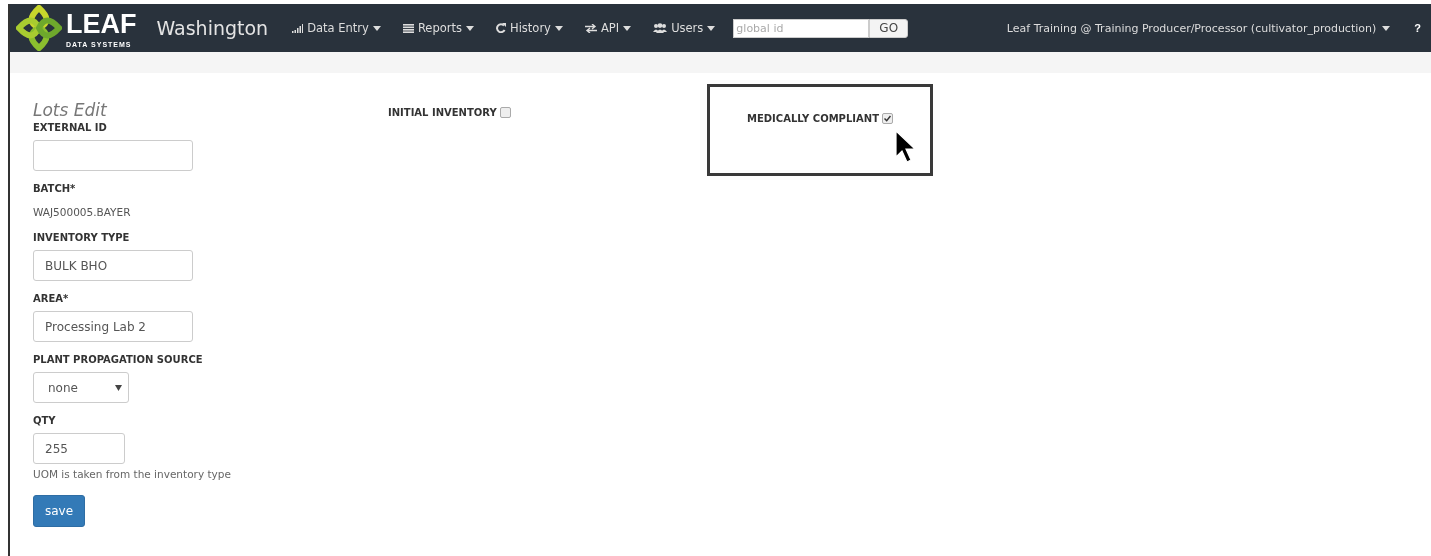 This screenshot has height=556, width=1431. What do you see at coordinates (530, 28) in the screenshot?
I see `nav-menu: History` at bounding box center [530, 28].